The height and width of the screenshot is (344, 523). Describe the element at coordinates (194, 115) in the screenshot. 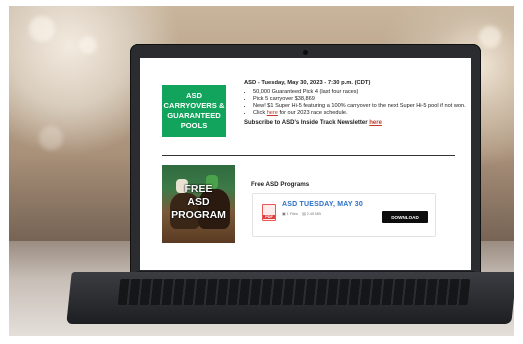

I see `promo-line: GUARANTEED` at that location.